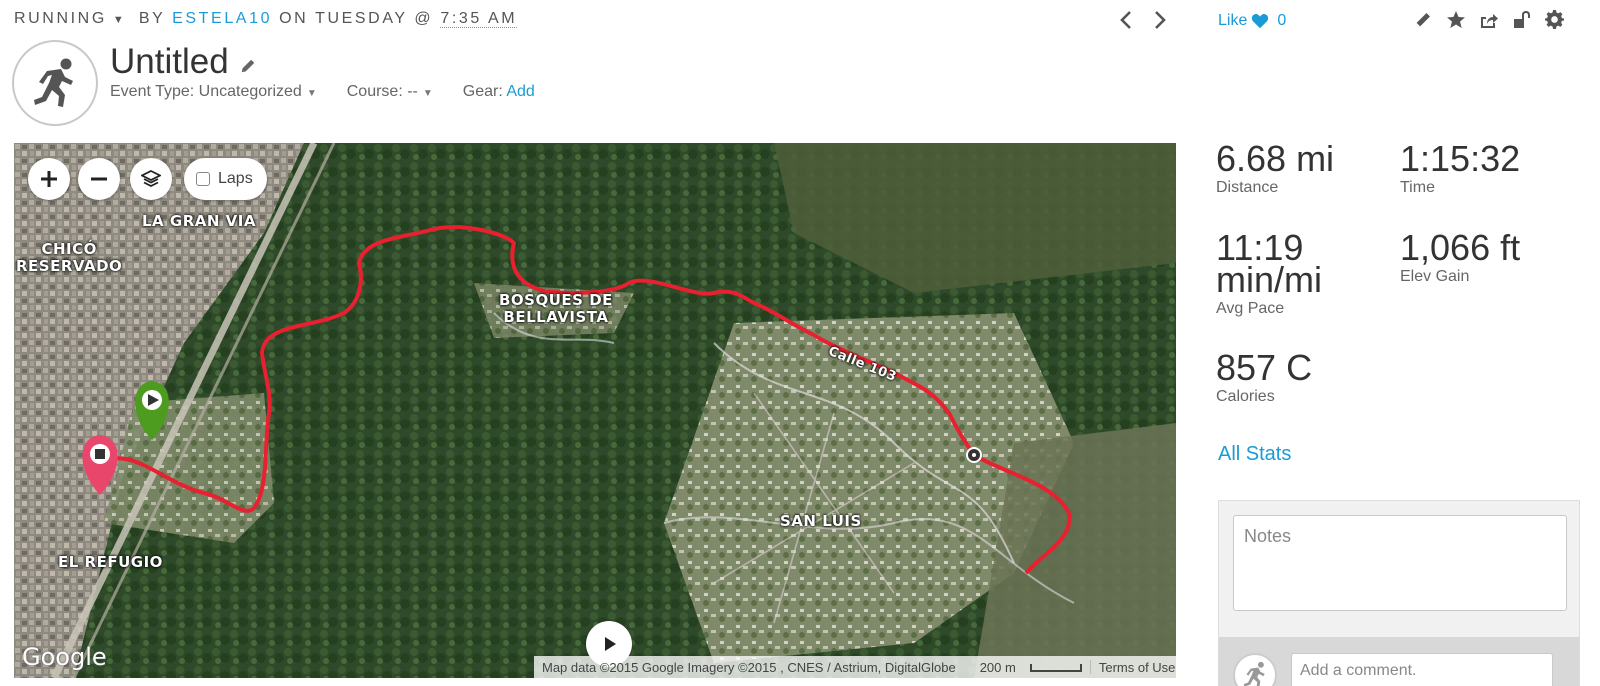  What do you see at coordinates (479, 19) in the screenshot?
I see `activity-time: 7:35 AM` at bounding box center [479, 19].